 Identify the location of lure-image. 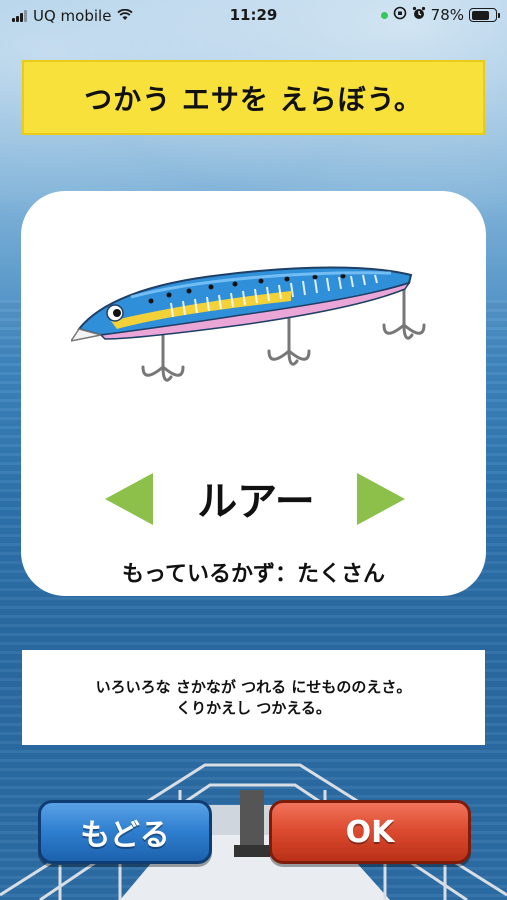
(248, 324).